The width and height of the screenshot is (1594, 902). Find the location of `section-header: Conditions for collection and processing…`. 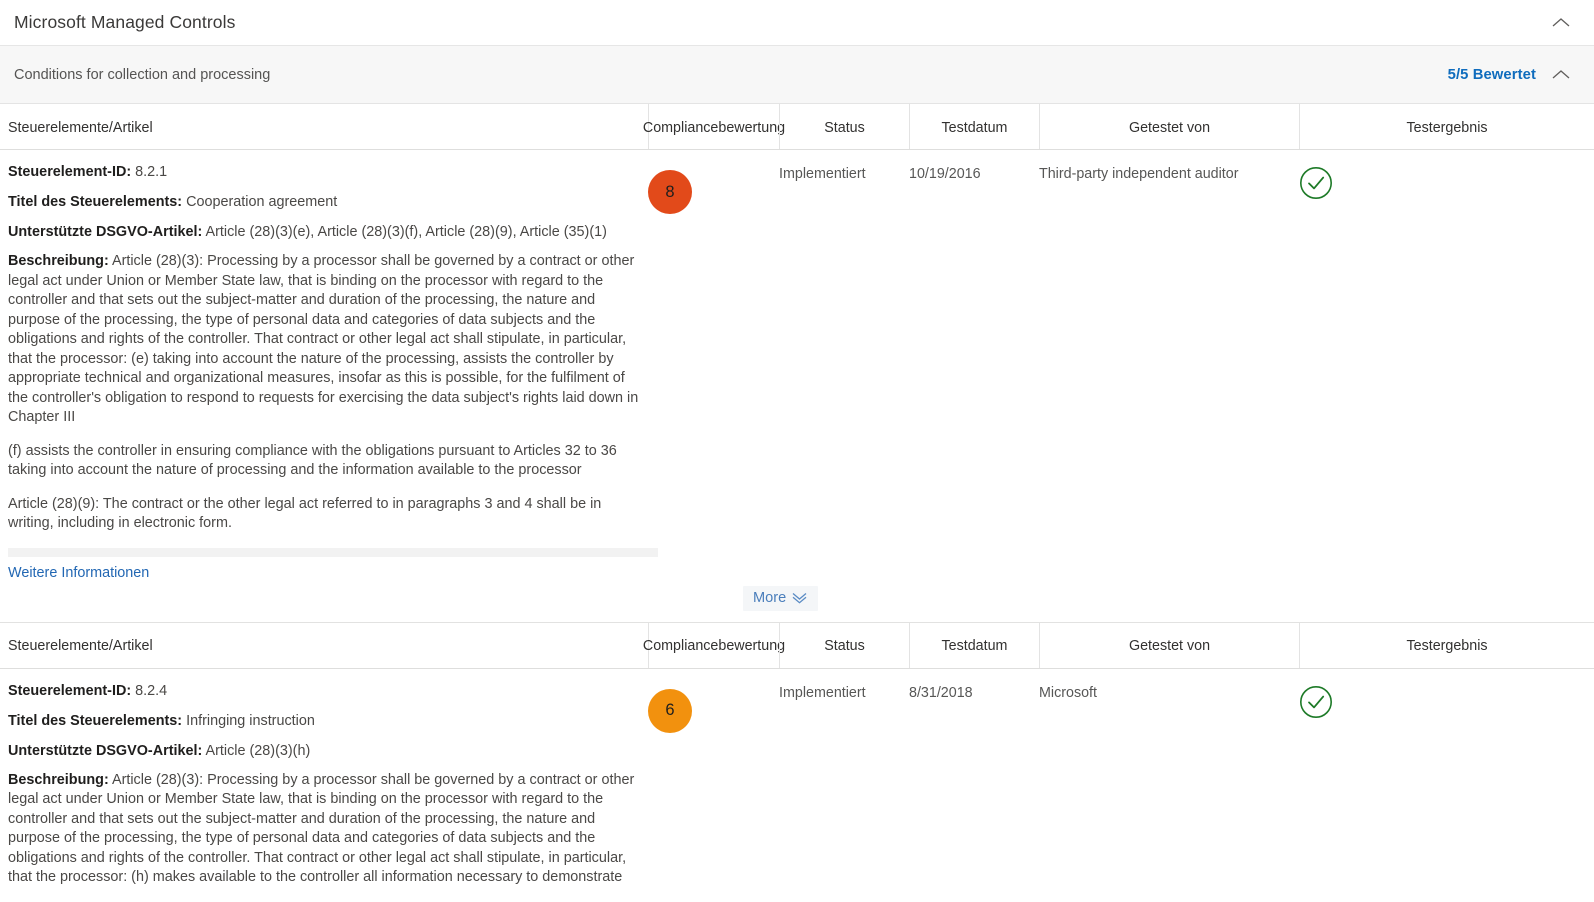

section-header: Conditions for collection and processing… is located at coordinates (797, 75).